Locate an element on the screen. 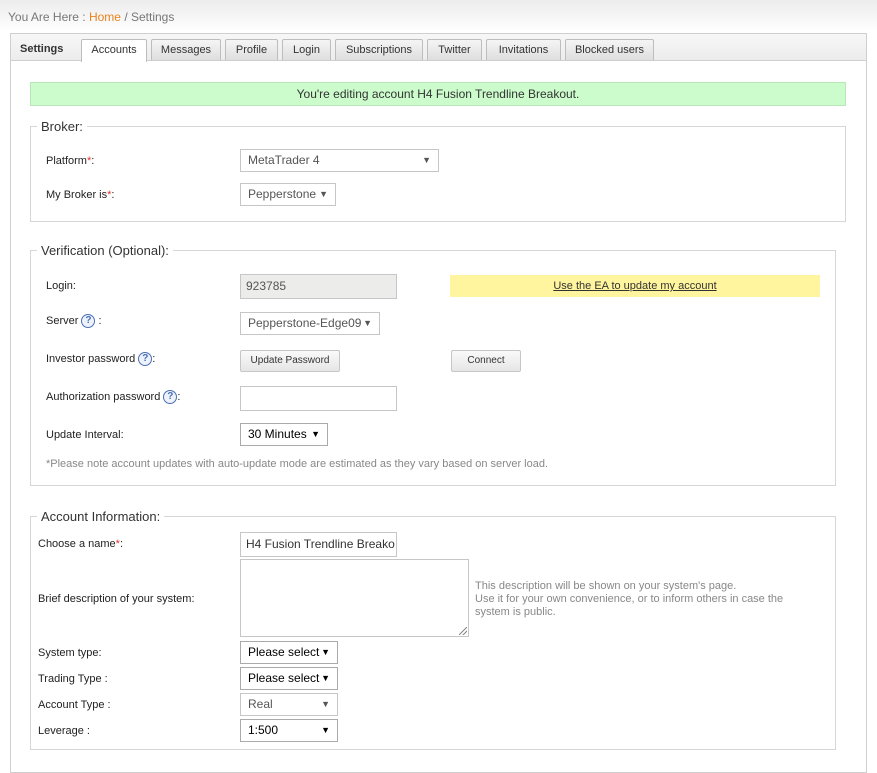 The image size is (877, 773). breadcrumb-home-link: Home is located at coordinates (105, 17).